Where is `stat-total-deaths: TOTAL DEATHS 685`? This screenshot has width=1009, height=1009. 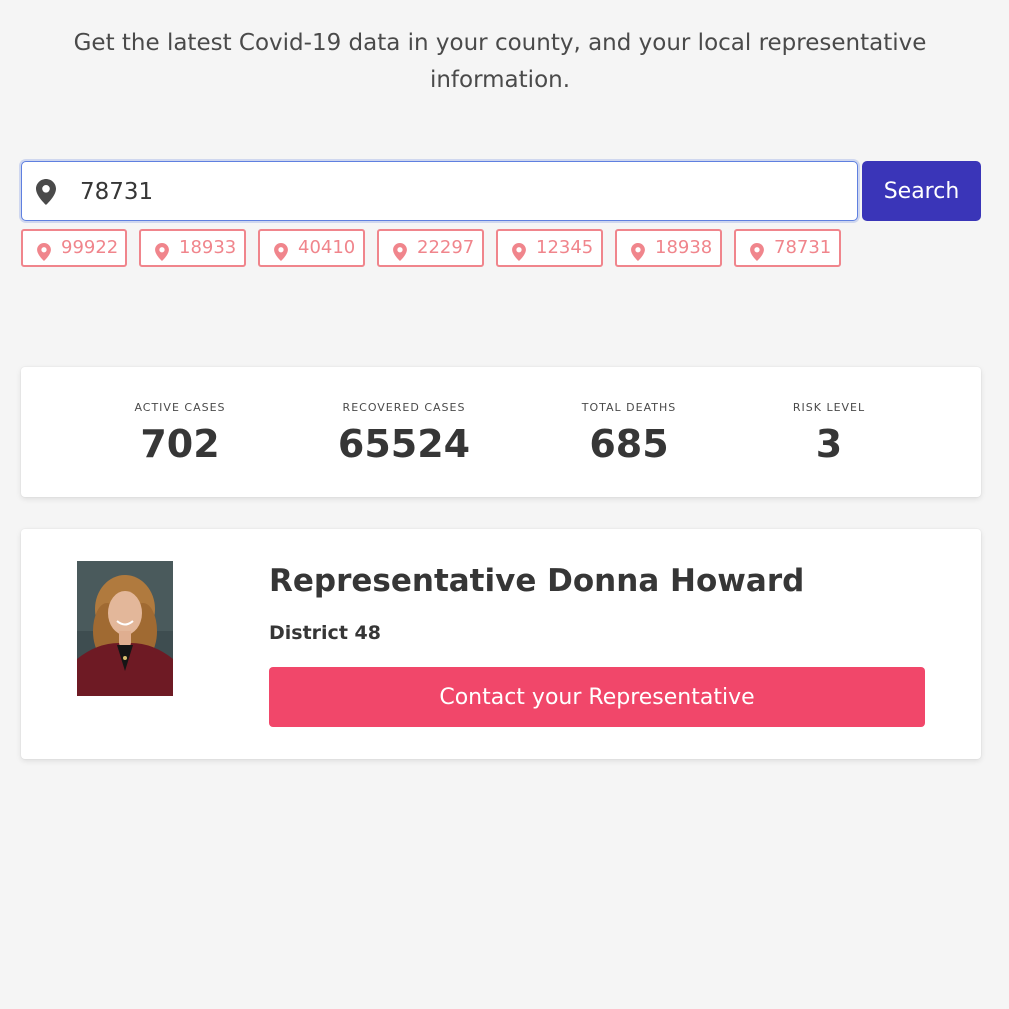
stat-total-deaths: TOTAL DEATHS 685 is located at coordinates (629, 435).